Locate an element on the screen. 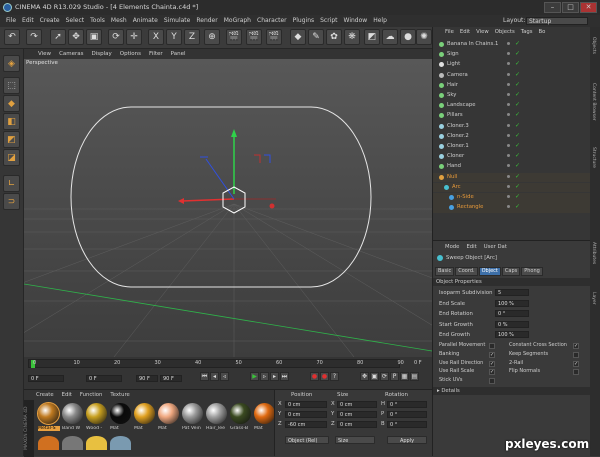 The height and width of the screenshot is (457, 600). menu-select: Select is located at coordinates (75, 20).